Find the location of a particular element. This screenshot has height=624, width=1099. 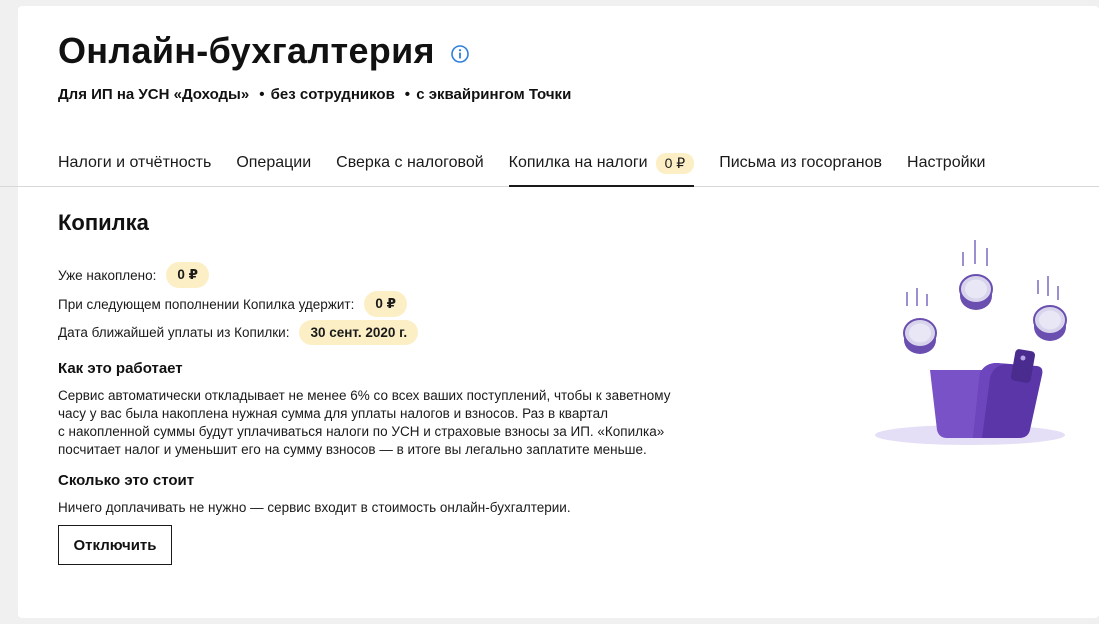

disable-button: Отключить is located at coordinates (115, 545).